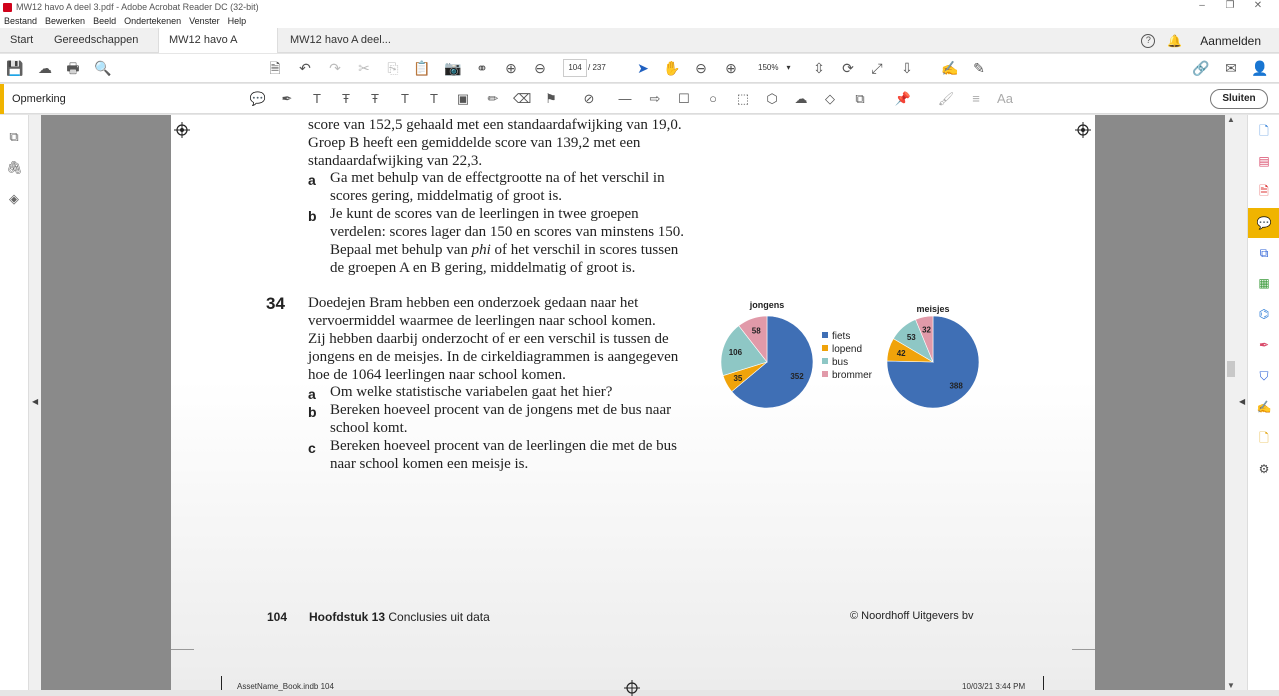 This screenshot has height=696, width=1279. Describe the element at coordinates (1201, 68) in the screenshot. I see `link-icon: 🔗` at that location.